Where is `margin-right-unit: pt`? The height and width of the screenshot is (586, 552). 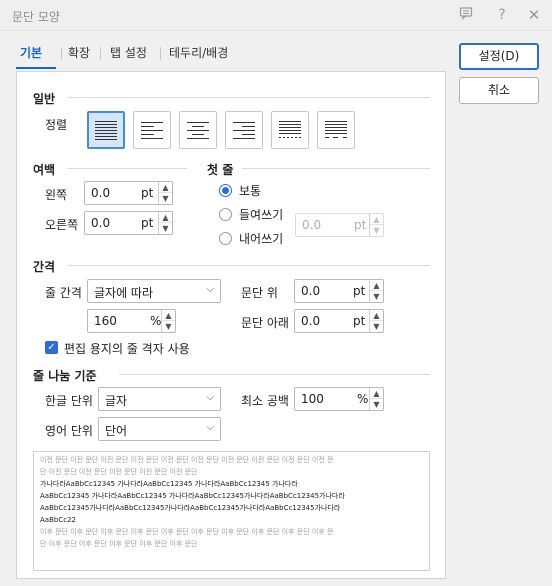 margin-right-unit: pt is located at coordinates (147, 223).